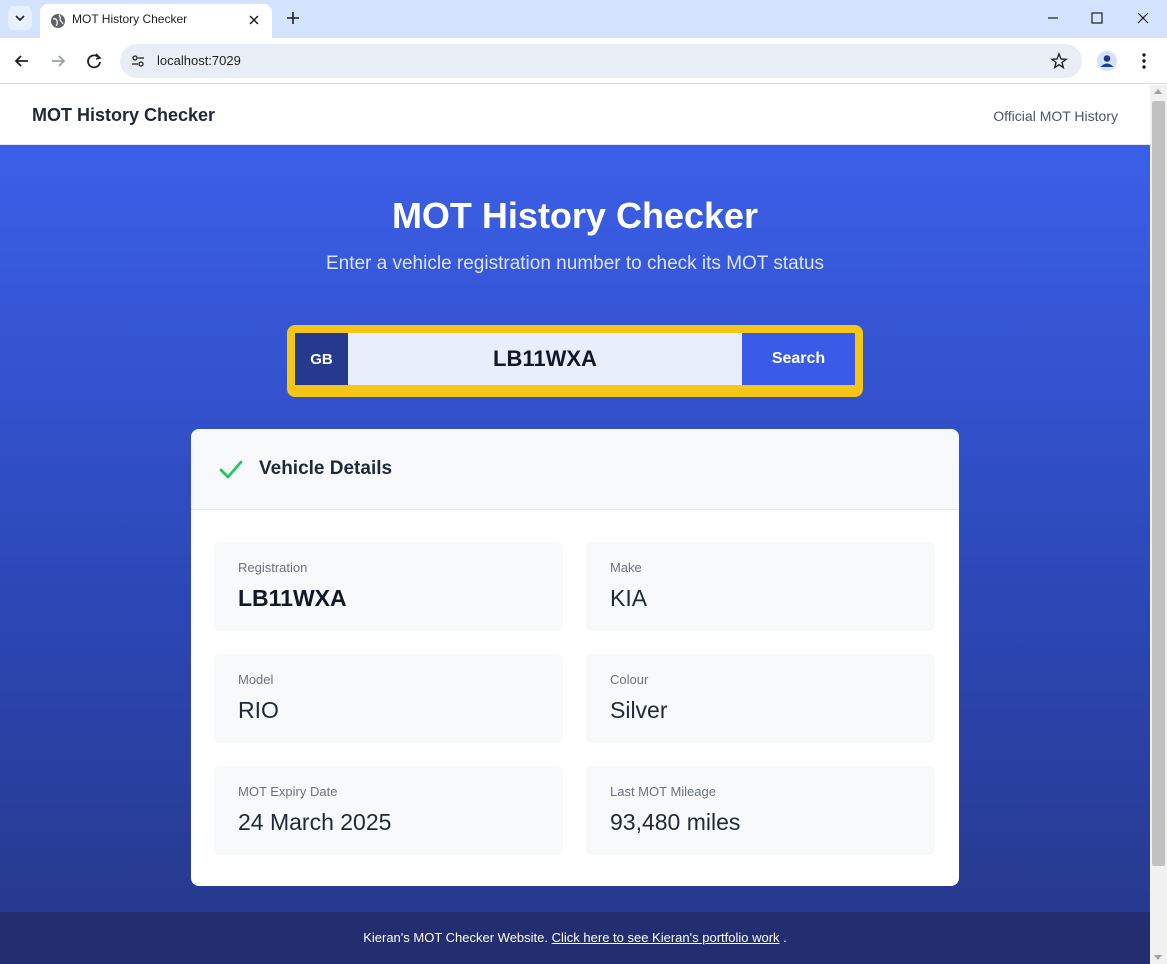 Image resolution: width=1167 pixels, height=964 pixels. What do you see at coordinates (629, 598) in the screenshot?
I see `field-value: KIA` at bounding box center [629, 598].